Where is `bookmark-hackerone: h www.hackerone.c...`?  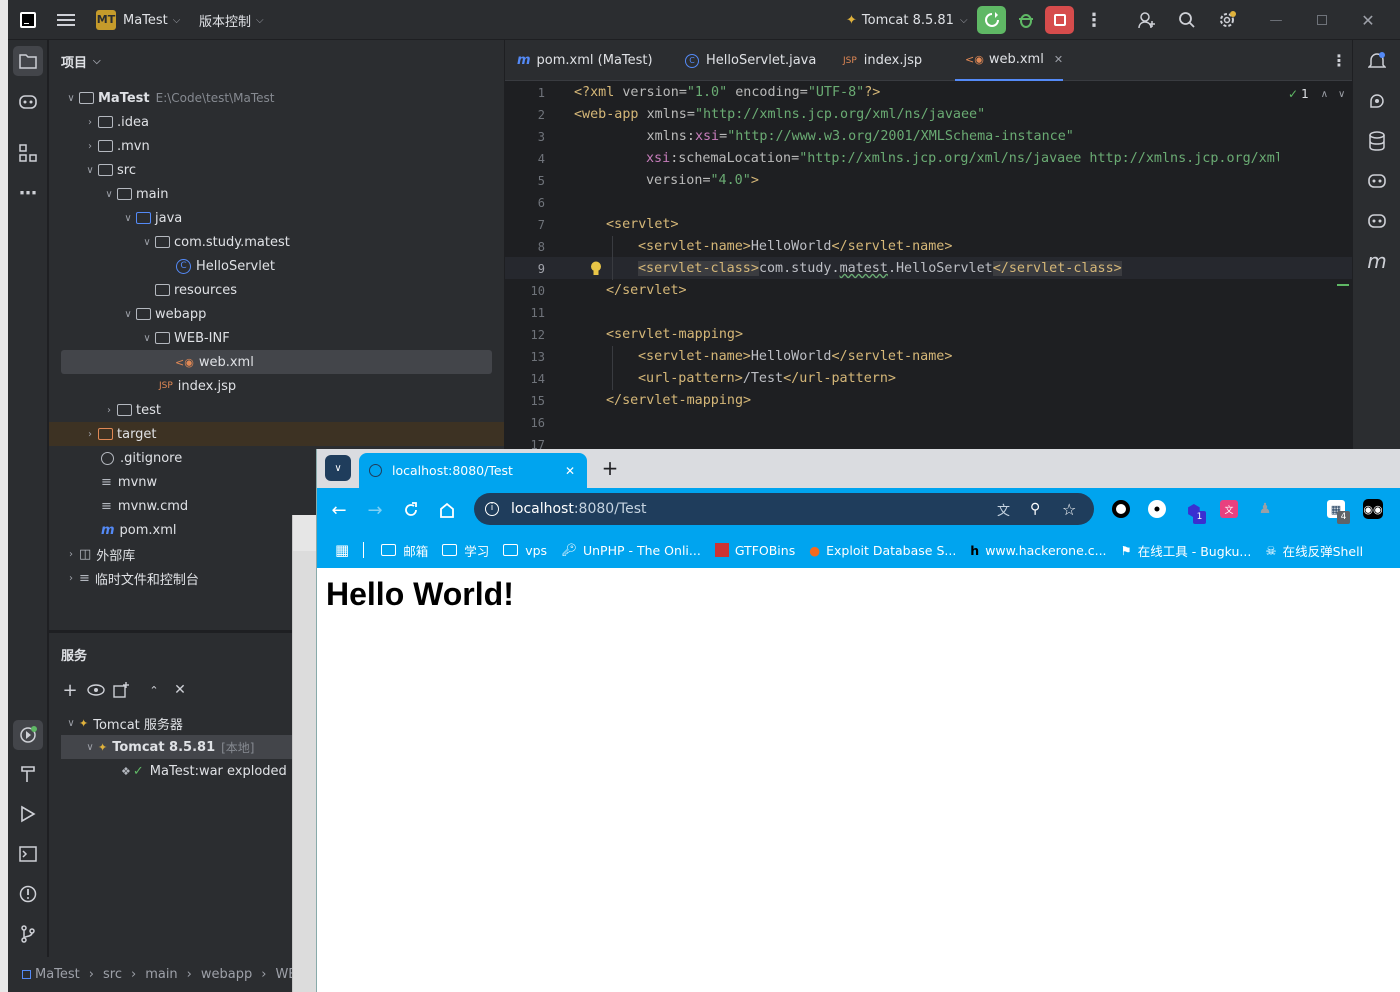
bookmark-hackerone: h www.hackerone.c... is located at coordinates (1038, 550).